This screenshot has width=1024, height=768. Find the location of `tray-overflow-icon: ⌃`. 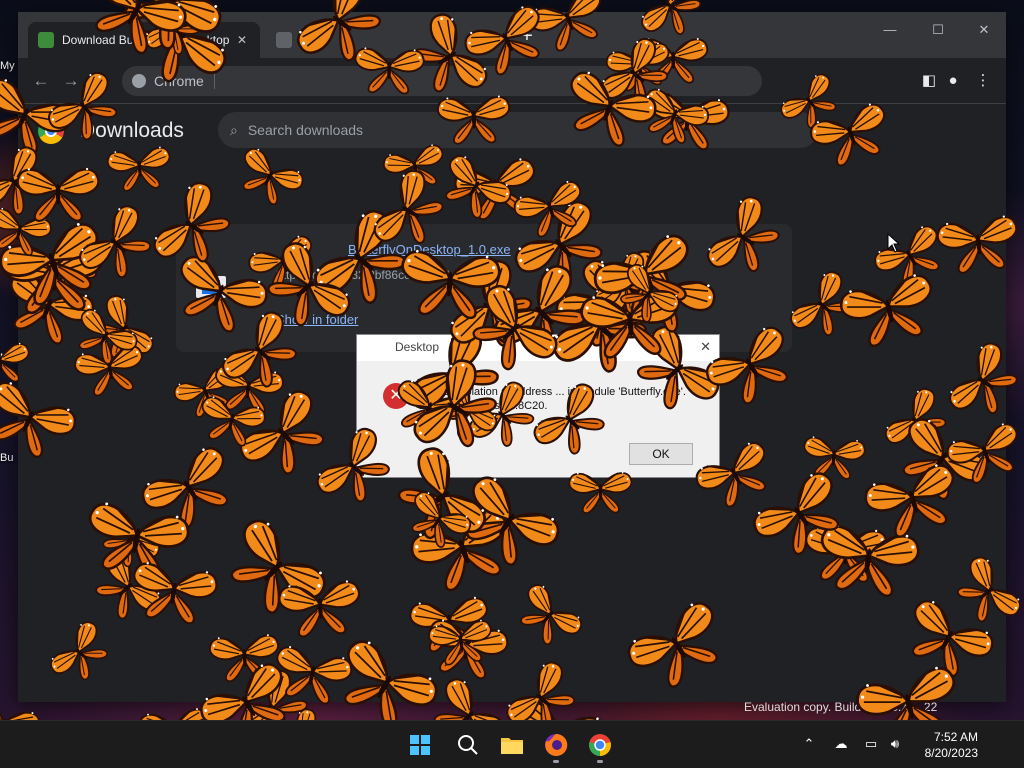

tray-overflow-icon: ⌃ is located at coordinates (809, 744).